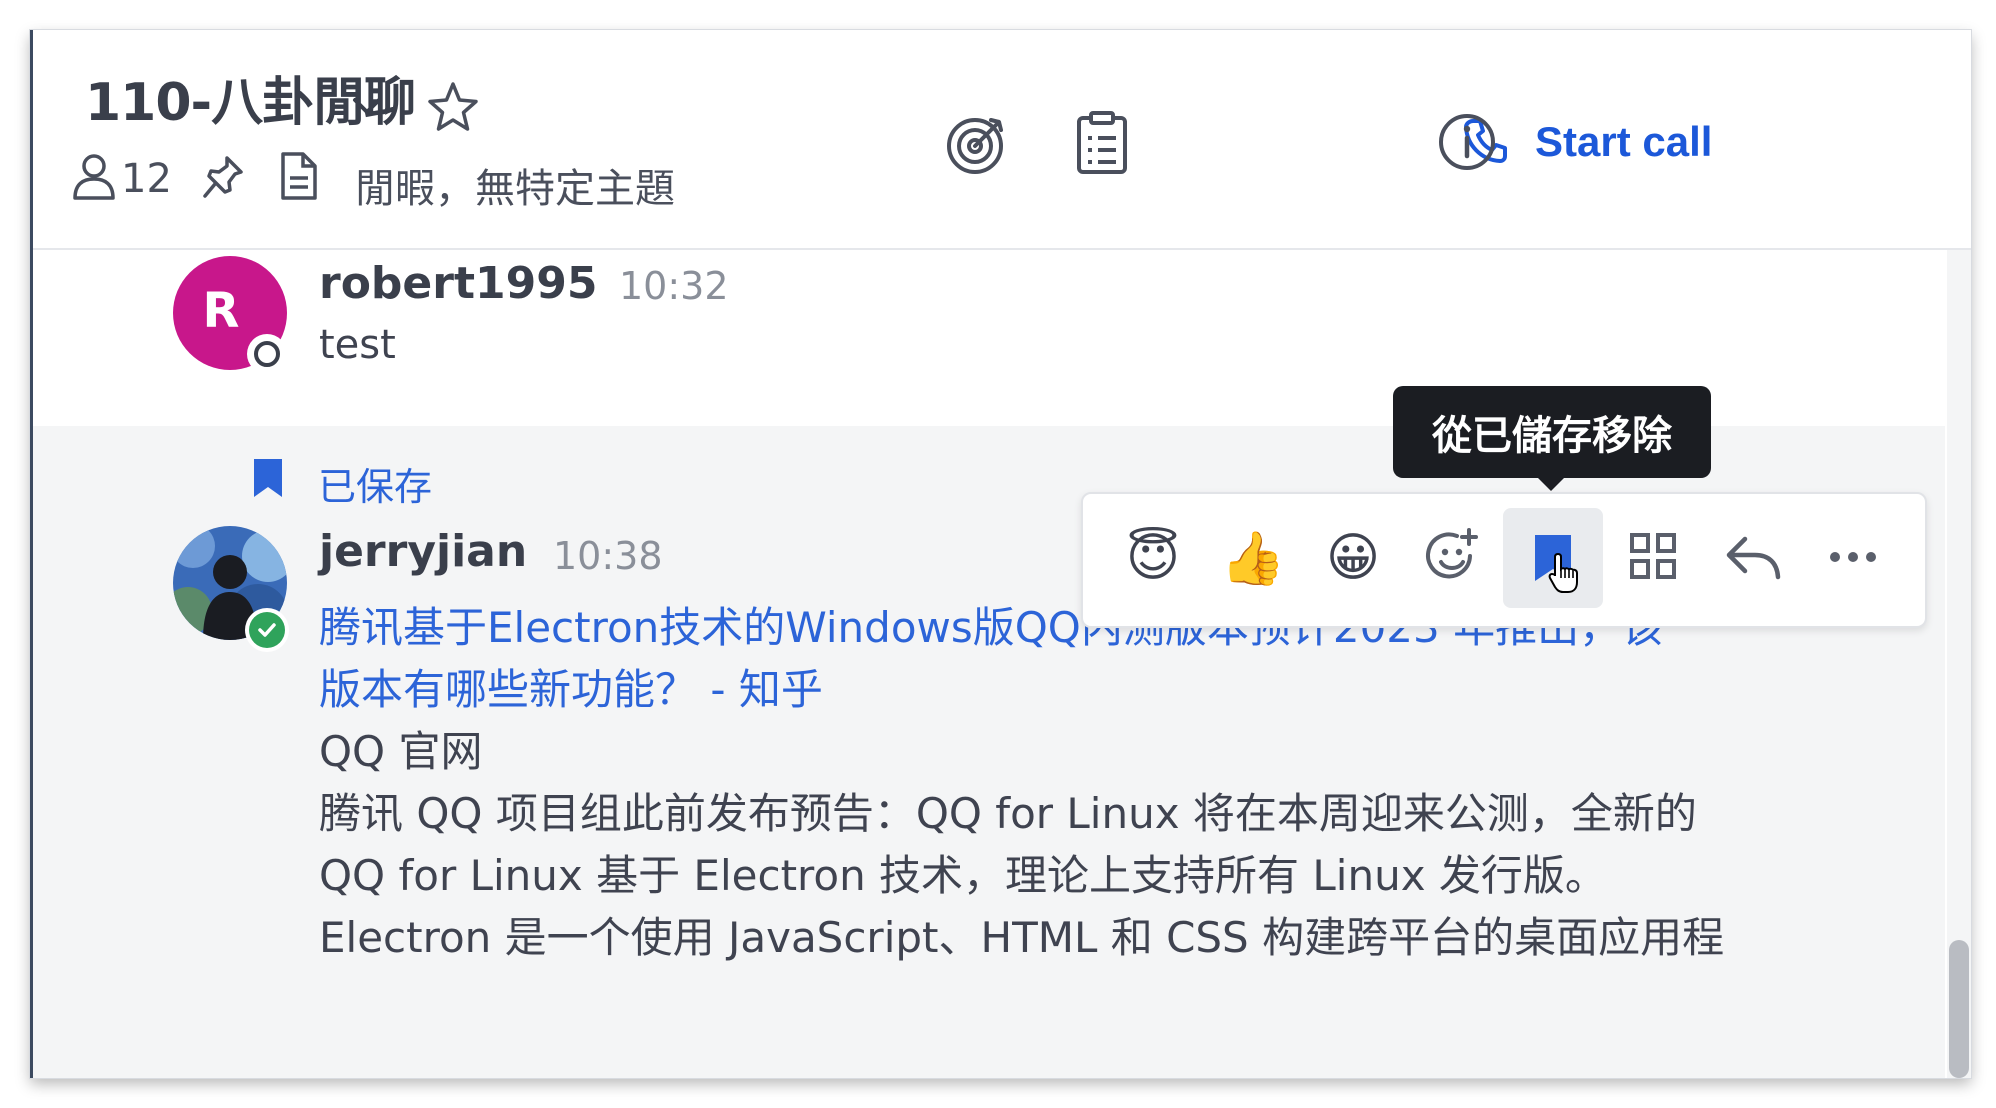 This screenshot has width=1996, height=1108. I want to click on reply-button, so click(1753, 558).